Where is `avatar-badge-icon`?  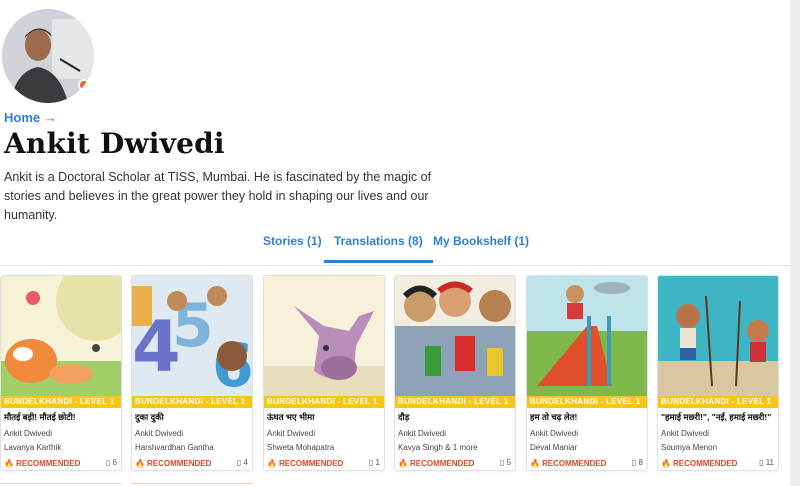
avatar-badge-icon is located at coordinates (84, 85).